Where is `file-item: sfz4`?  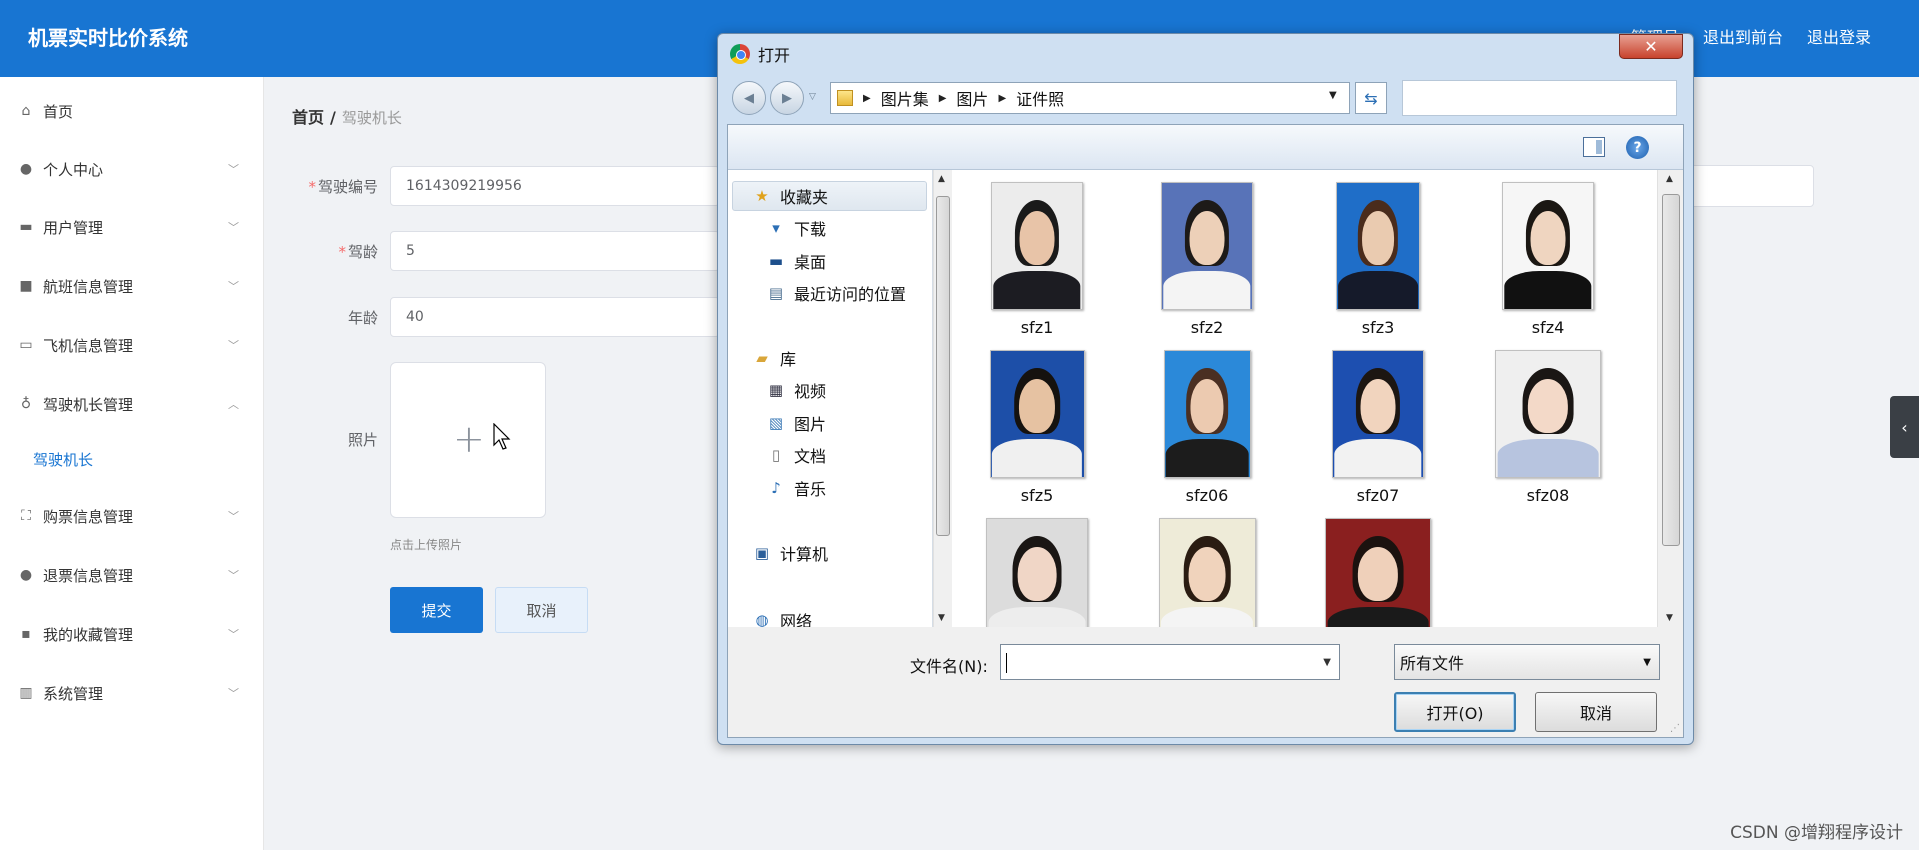 file-item: sfz4 is located at coordinates (1548, 259).